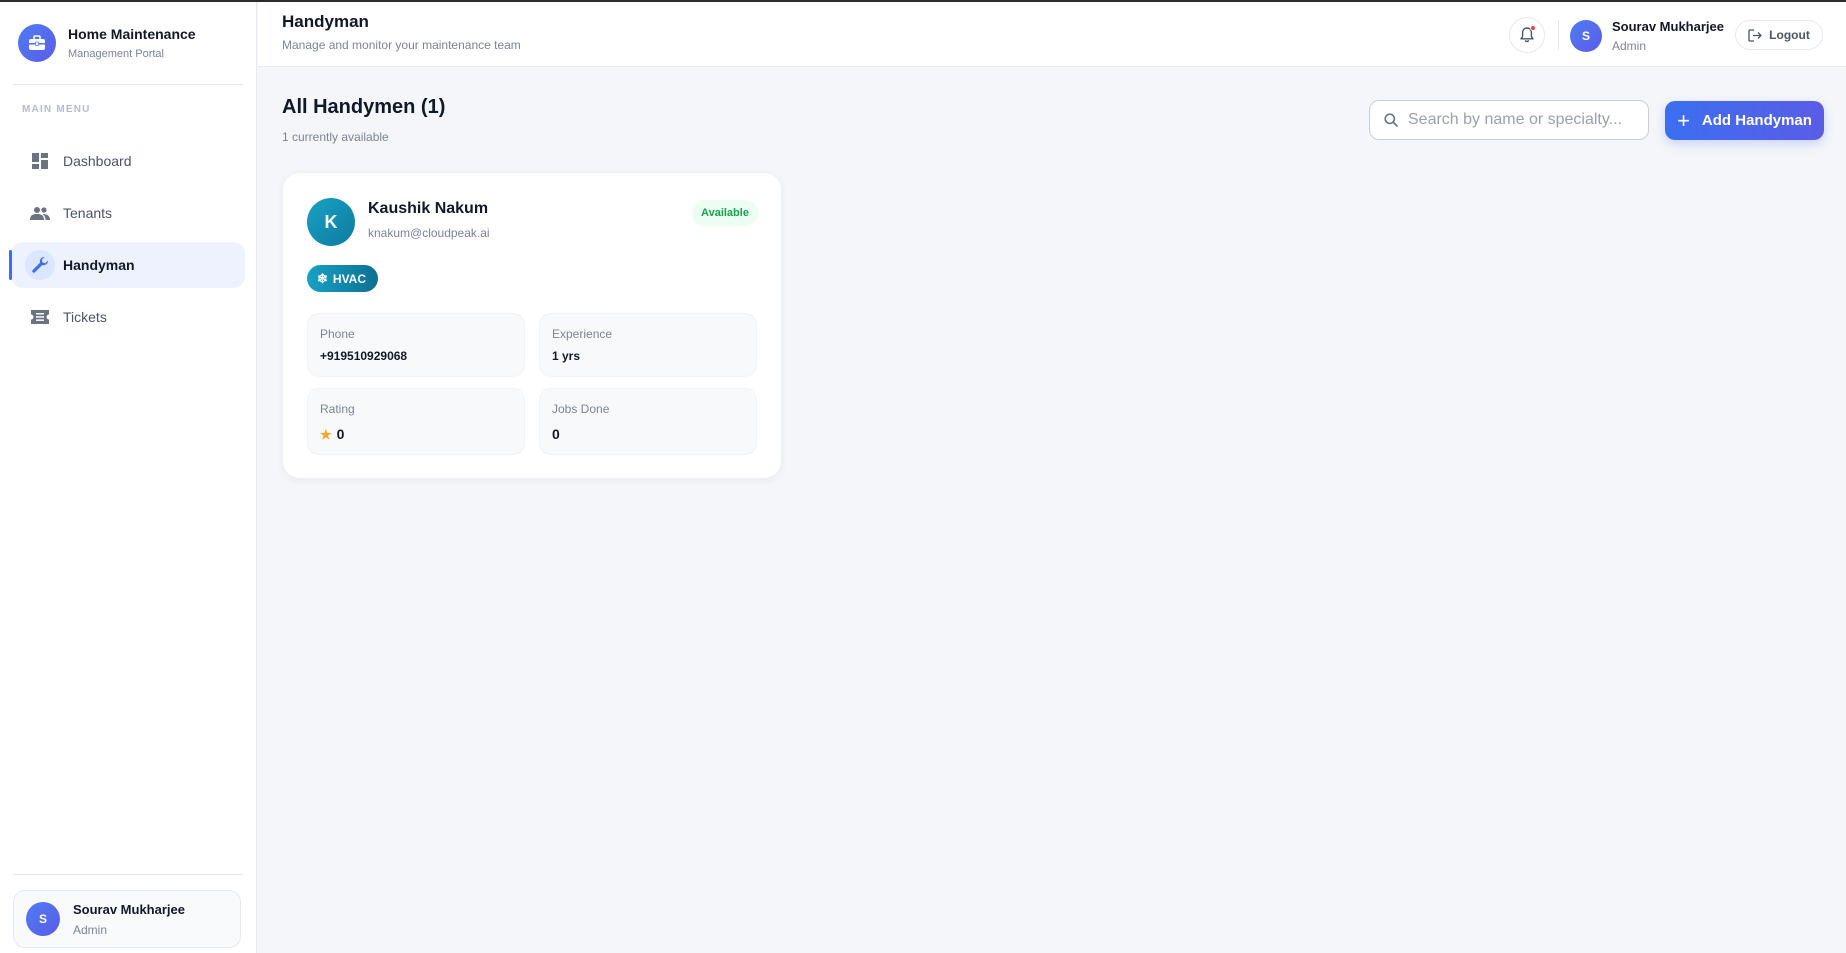 This screenshot has height=953, width=1846. What do you see at coordinates (331, 222) in the screenshot?
I see `avatar: K` at bounding box center [331, 222].